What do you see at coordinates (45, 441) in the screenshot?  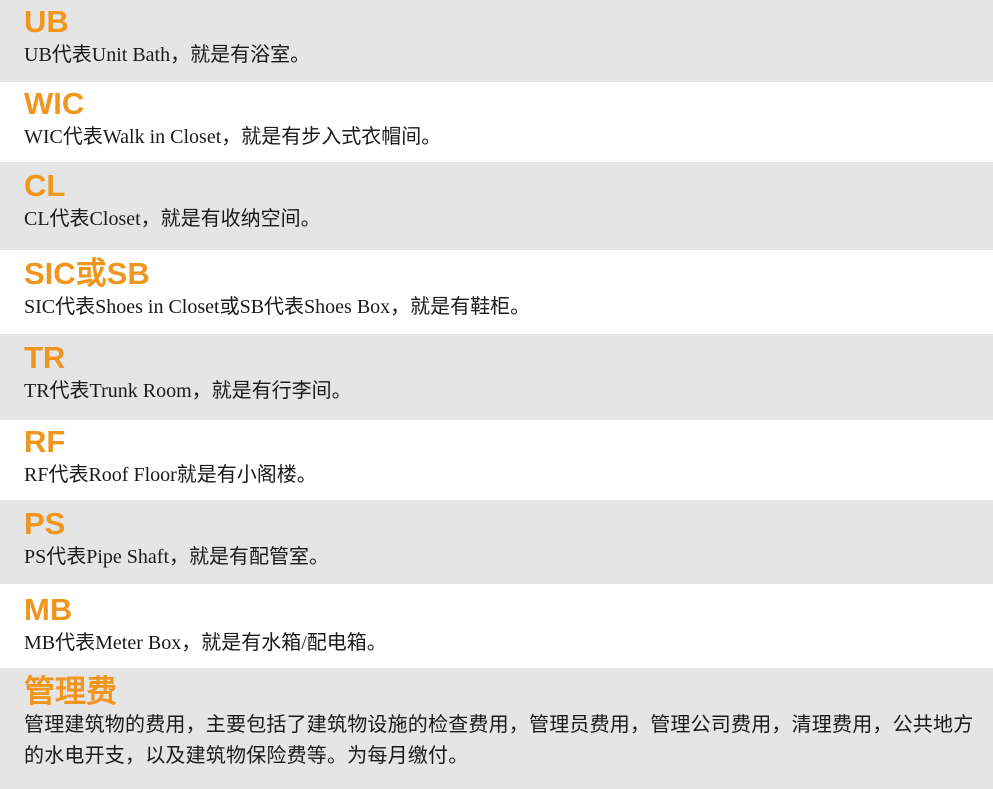 I see `entry-term: RF` at bounding box center [45, 441].